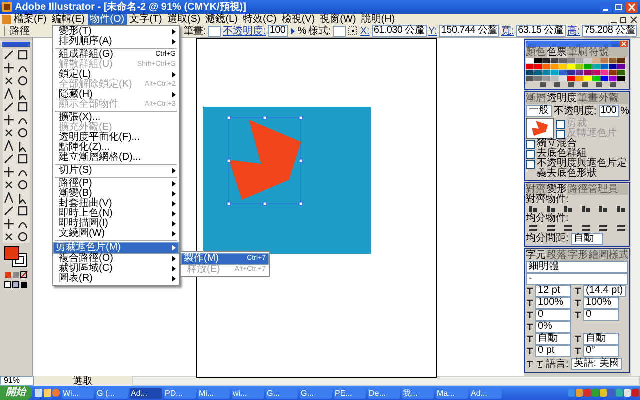 The image size is (640, 400). What do you see at coordinates (536, 98) in the screenshot?
I see `panel-tab: 漸層` at bounding box center [536, 98].